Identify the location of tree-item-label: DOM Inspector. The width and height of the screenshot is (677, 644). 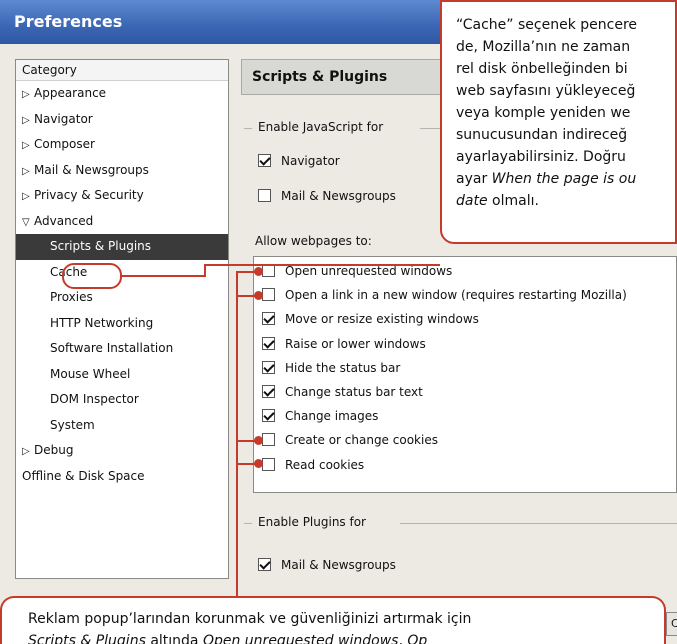
(94, 399).